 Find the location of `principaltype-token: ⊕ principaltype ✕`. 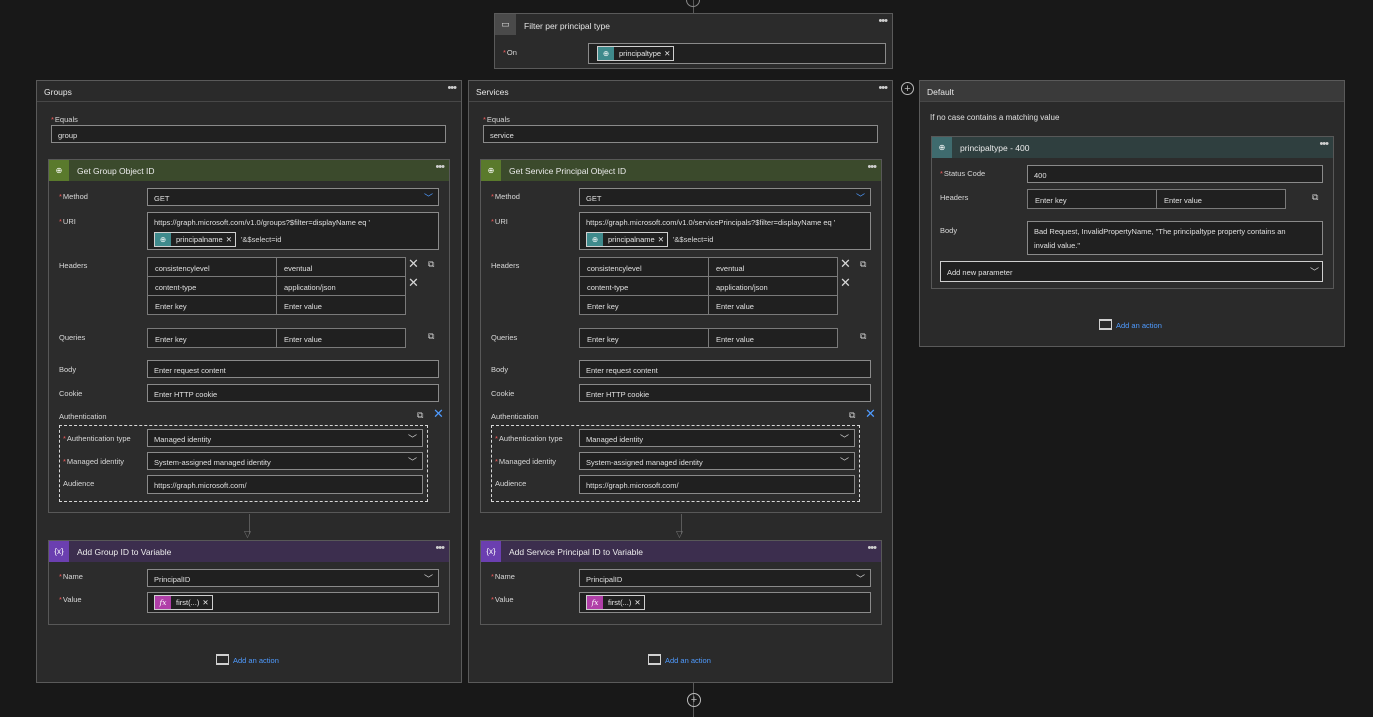

principaltype-token: ⊕ principaltype ✕ is located at coordinates (636, 53).